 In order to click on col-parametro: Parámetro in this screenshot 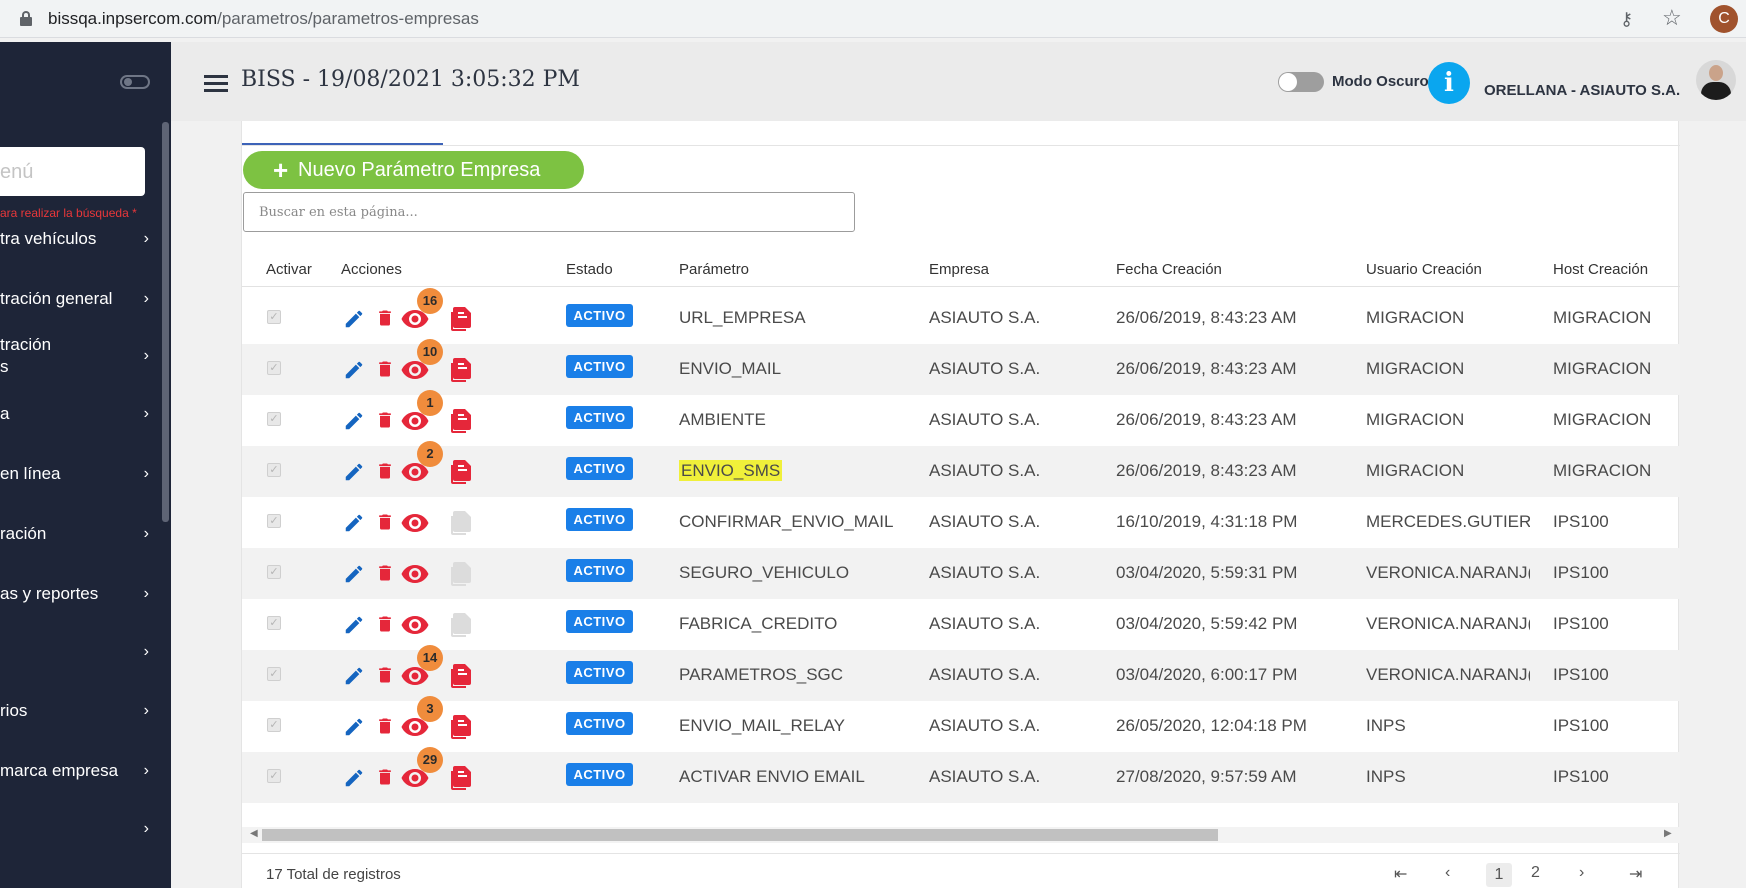, I will do `click(714, 269)`.